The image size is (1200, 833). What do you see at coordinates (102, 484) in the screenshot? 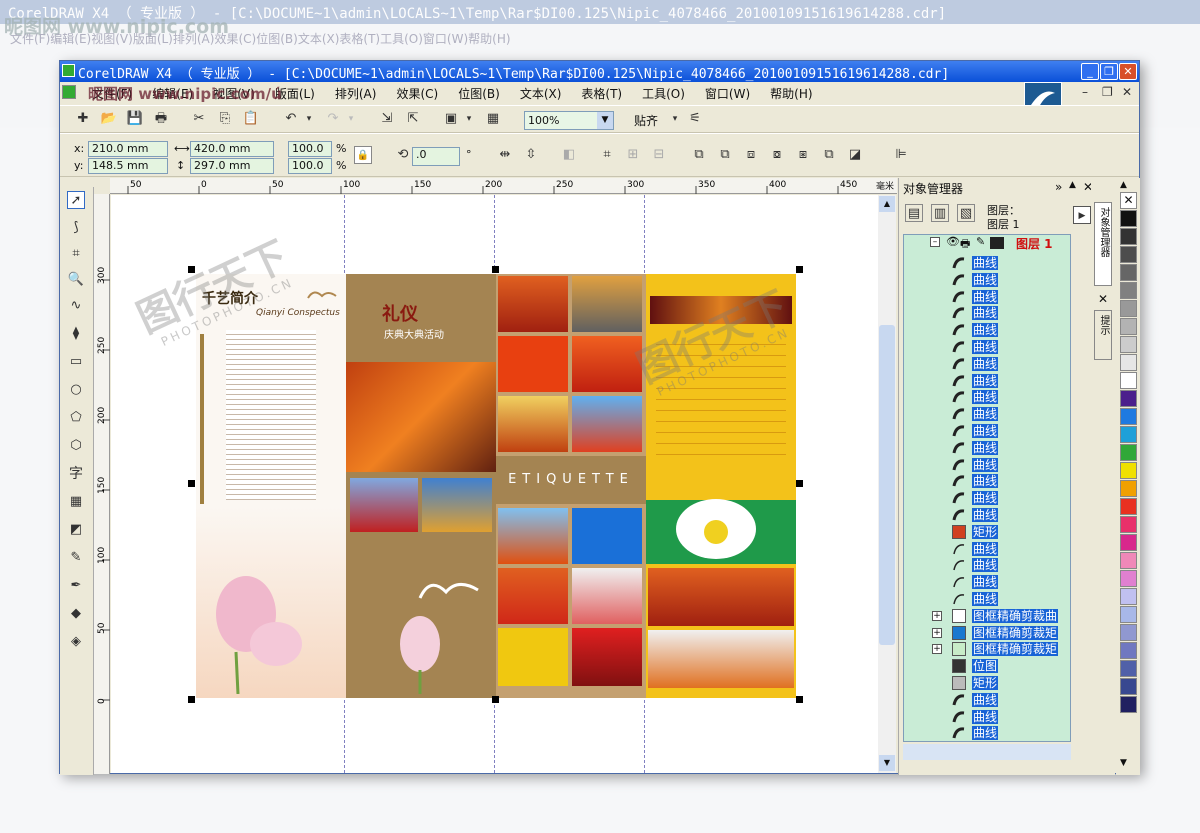
I see `vertical-ruler: 300 250 200 150 100 50 0` at bounding box center [102, 484].